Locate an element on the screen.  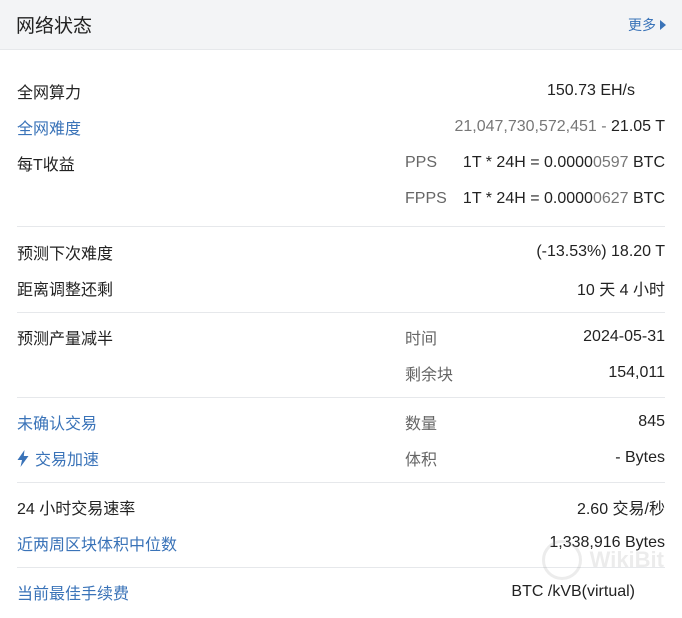
unconfirmed-size-label: 体积 is located at coordinates (421, 460).